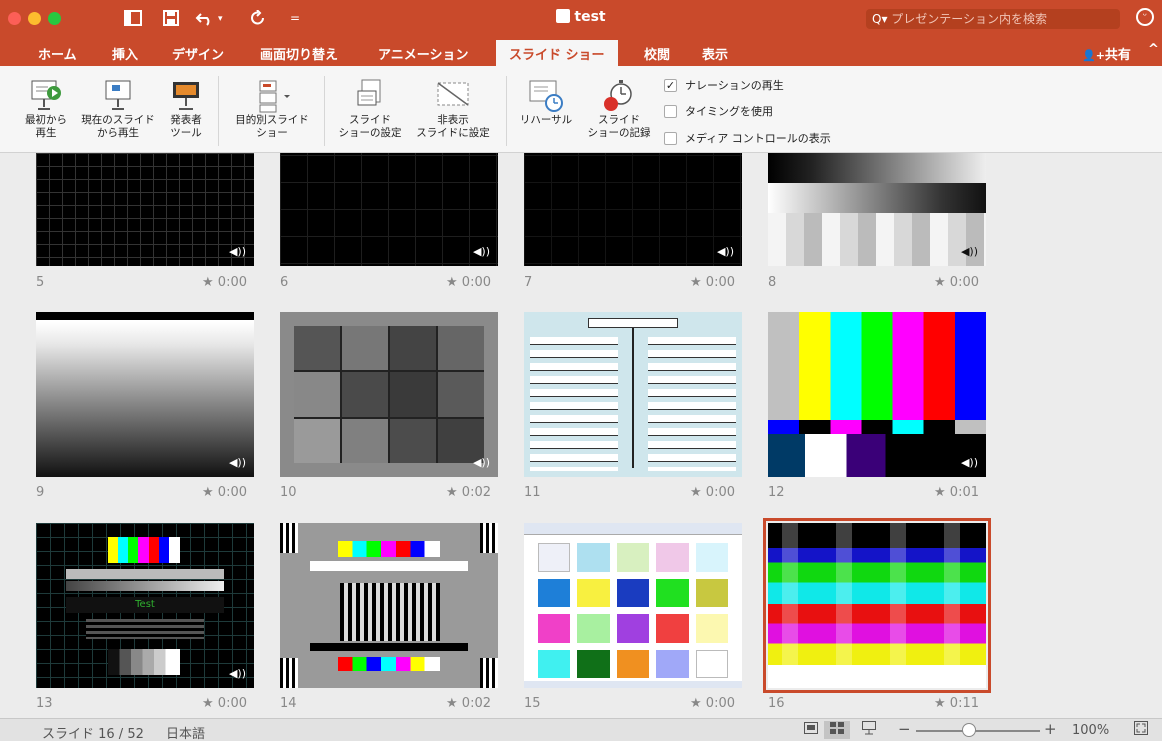 The width and height of the screenshot is (1162, 741). What do you see at coordinates (370, 96) in the screenshot?
I see `setup-show-icon` at bounding box center [370, 96].